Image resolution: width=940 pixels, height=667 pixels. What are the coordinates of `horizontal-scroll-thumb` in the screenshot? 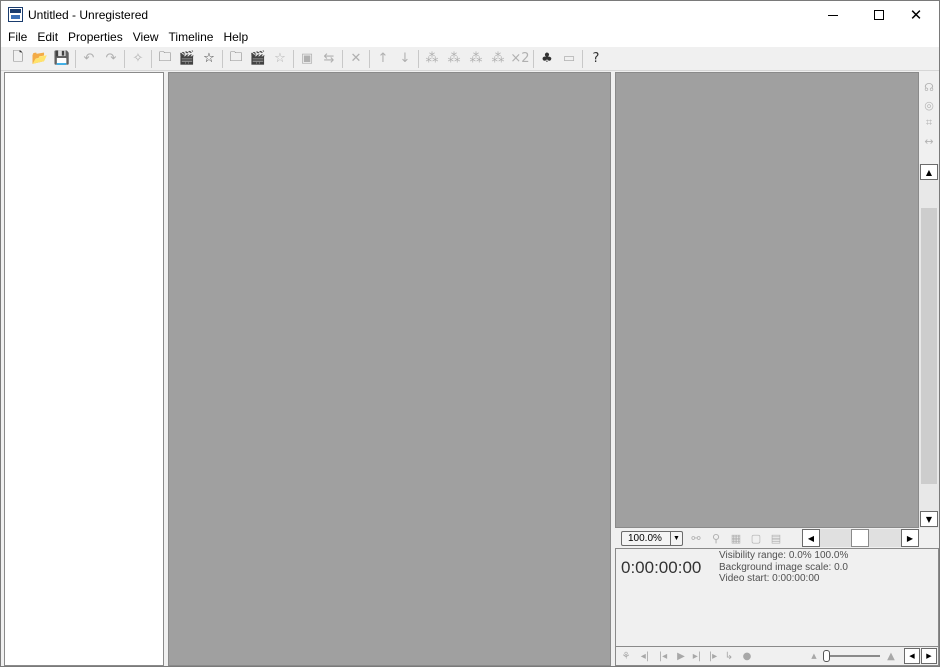 It's located at (860, 538).